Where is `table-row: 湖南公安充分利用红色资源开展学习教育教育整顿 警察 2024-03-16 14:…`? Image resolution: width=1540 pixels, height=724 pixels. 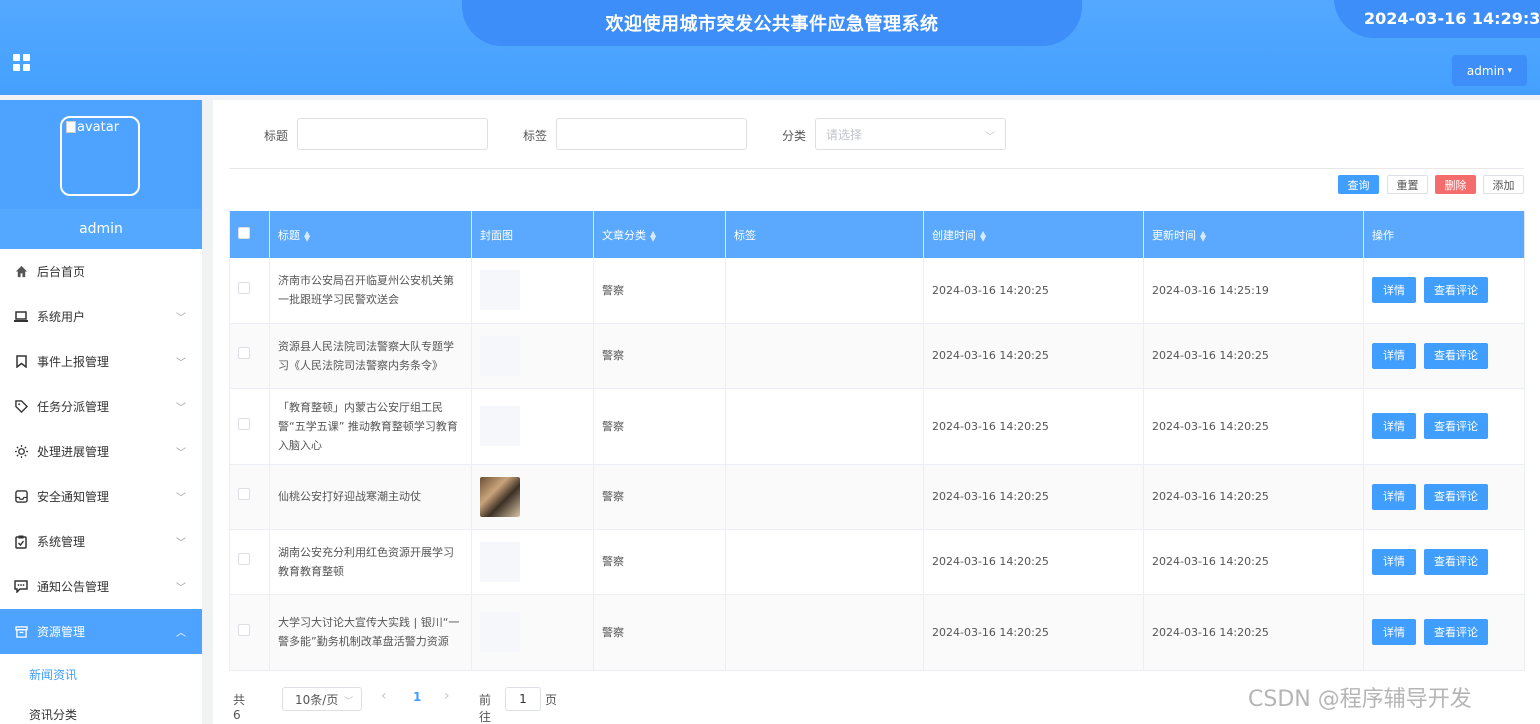 table-row: 湖南公安充分利用红色资源开展学习教育教育整顿 警察 2024-03-16 14:… is located at coordinates (877, 562).